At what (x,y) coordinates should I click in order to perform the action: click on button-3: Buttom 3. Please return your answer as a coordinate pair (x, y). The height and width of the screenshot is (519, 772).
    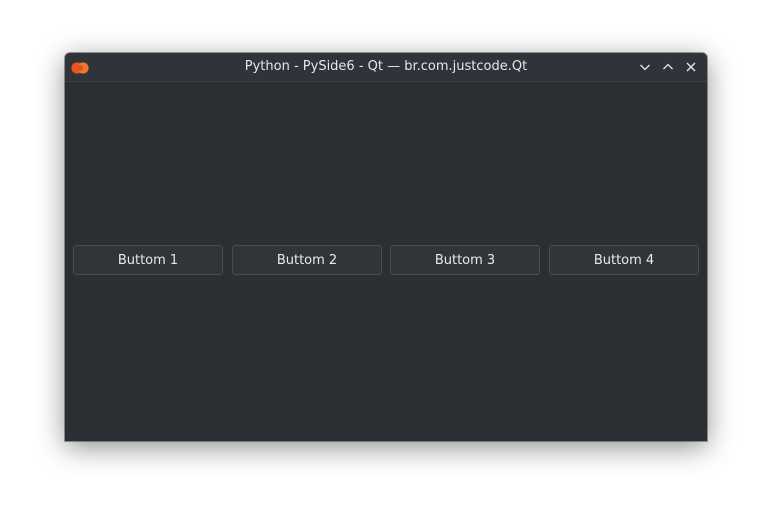
    Looking at the image, I should click on (465, 260).